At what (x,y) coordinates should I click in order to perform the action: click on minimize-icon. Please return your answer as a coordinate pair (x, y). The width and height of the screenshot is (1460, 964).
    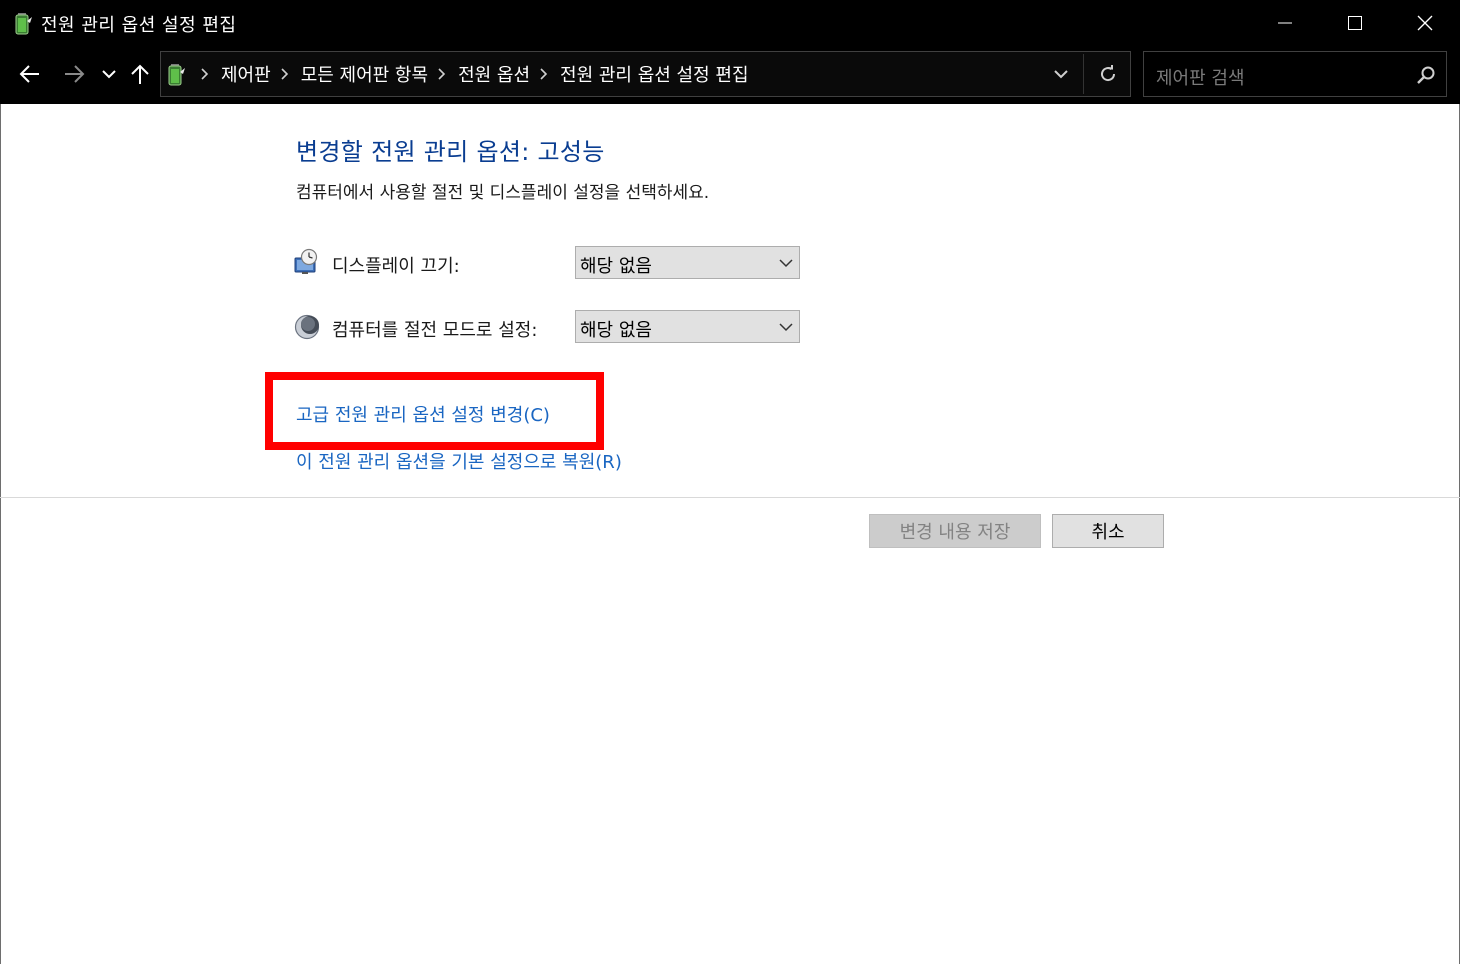
    Looking at the image, I should click on (1285, 23).